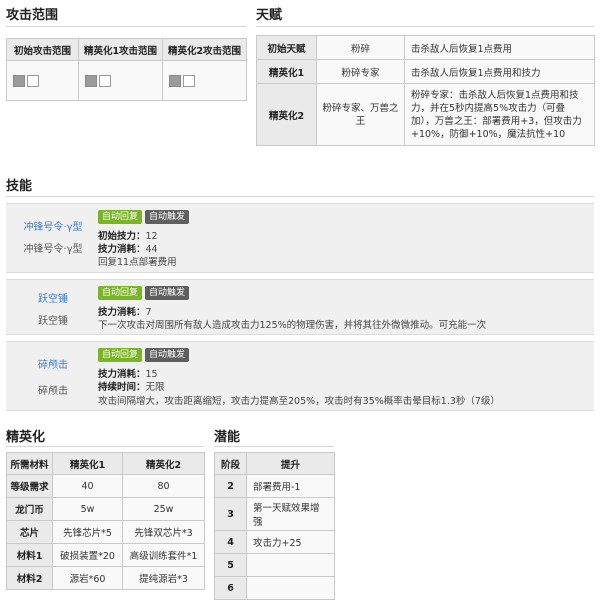 Image resolution: width=600 pixels, height=605 pixels. What do you see at coordinates (230, 588) in the screenshot?
I see `potential-stage: 6` at bounding box center [230, 588].